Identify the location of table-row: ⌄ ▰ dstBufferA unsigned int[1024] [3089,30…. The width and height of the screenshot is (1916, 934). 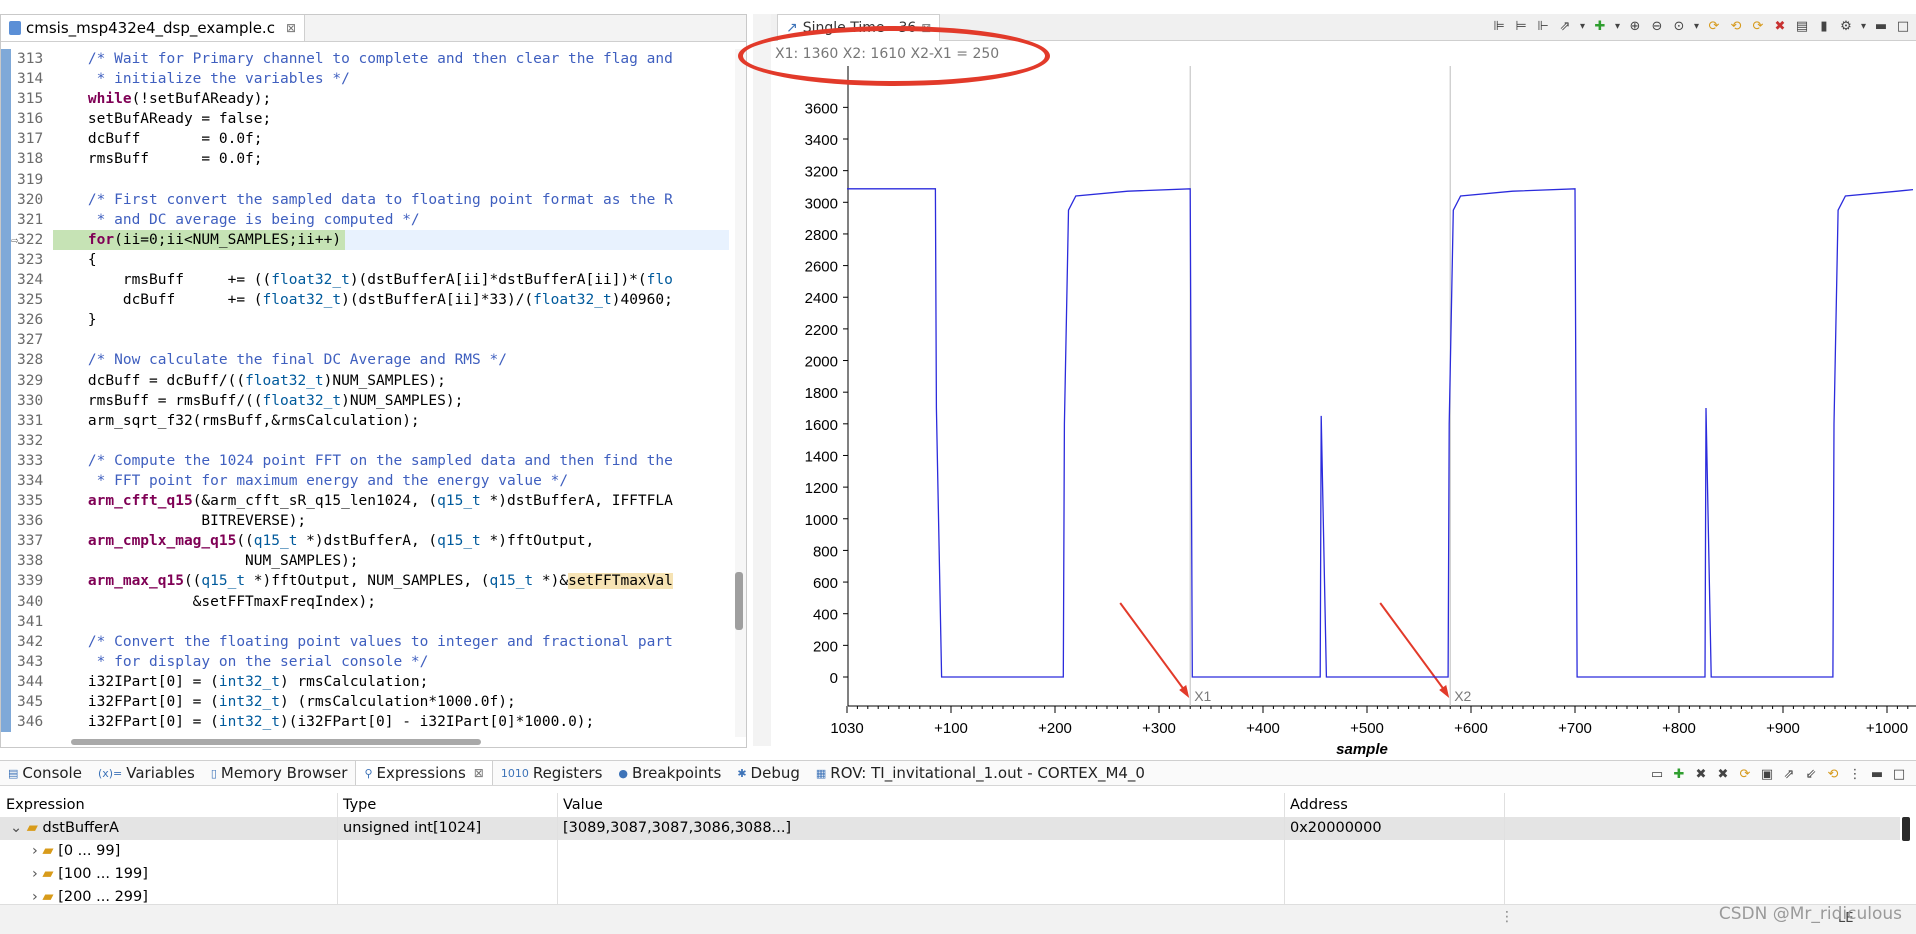
(950, 828).